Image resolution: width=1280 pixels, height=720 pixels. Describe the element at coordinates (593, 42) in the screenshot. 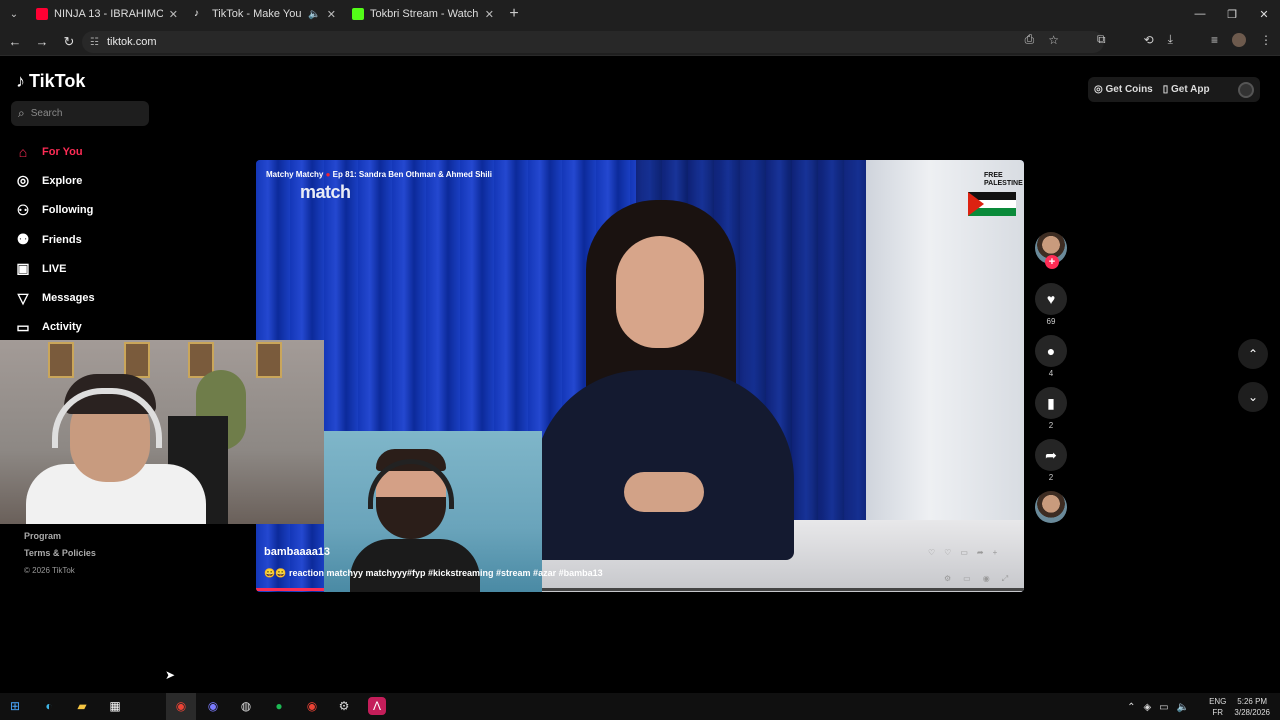

I see `address-bar: ☷ tiktok.com` at that location.